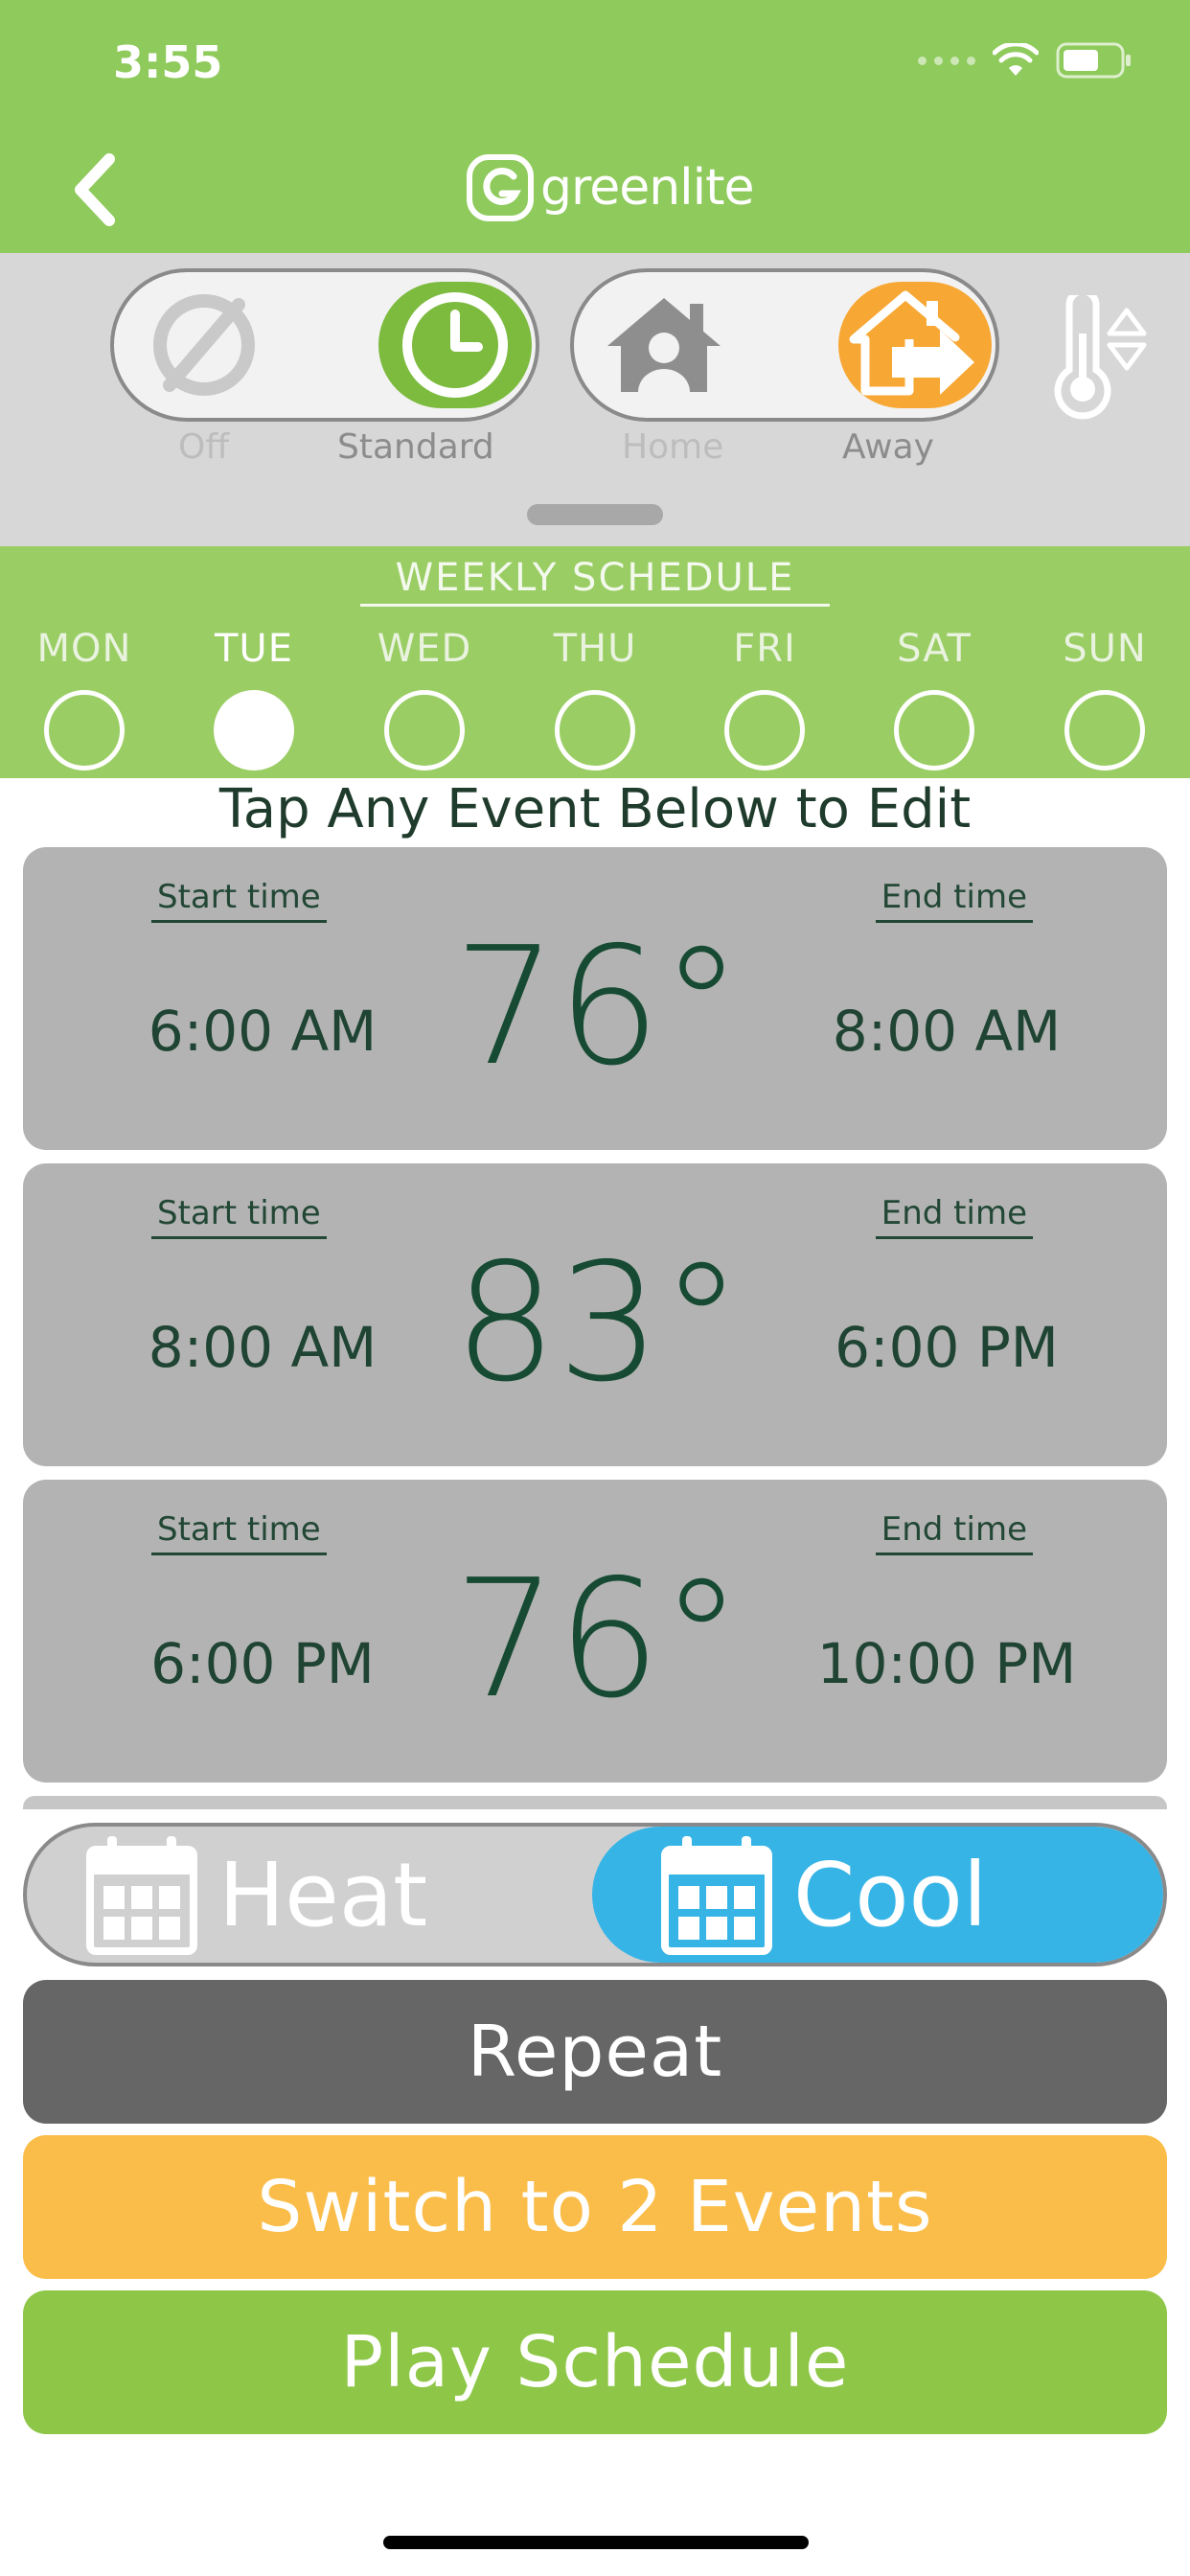 The width and height of the screenshot is (1190, 2576). Describe the element at coordinates (935, 649) in the screenshot. I see `day-label: SAT` at that location.